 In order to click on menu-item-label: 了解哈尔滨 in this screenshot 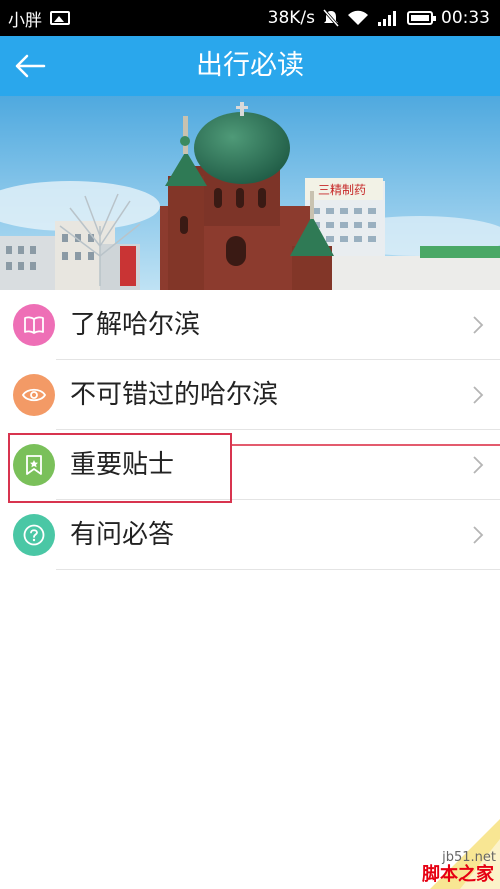, I will do `click(135, 325)`.